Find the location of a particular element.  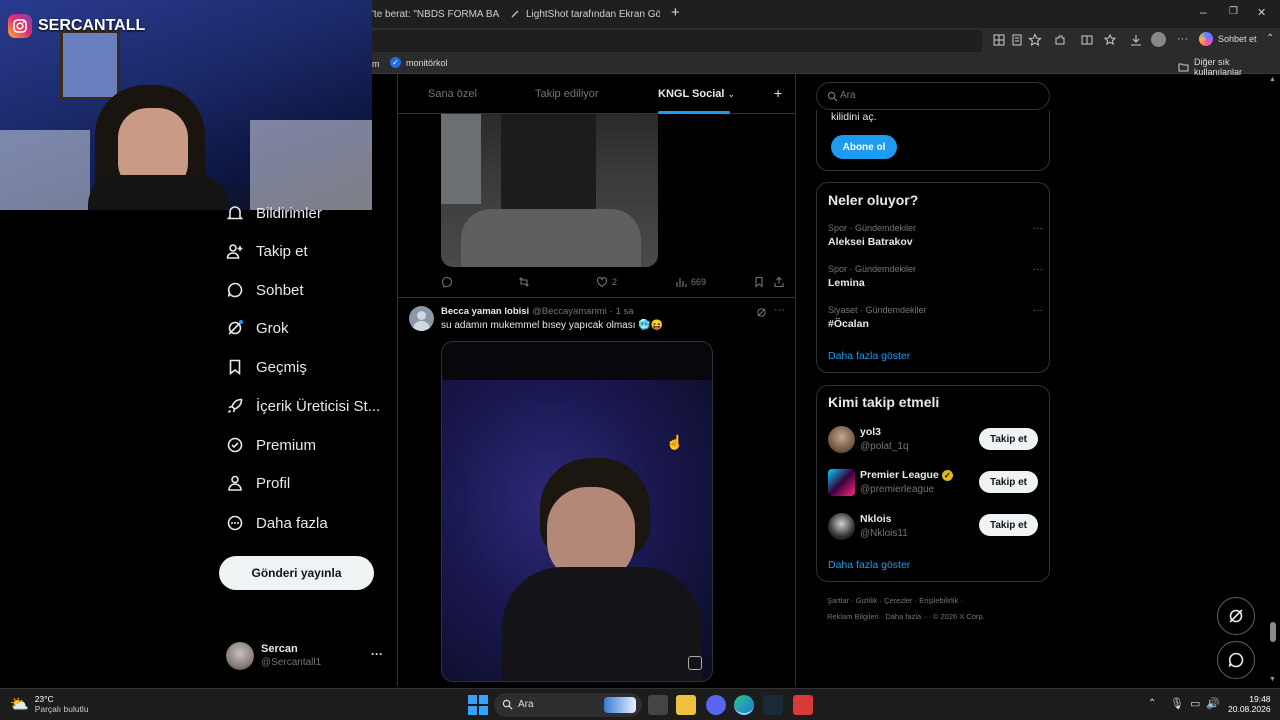

tab-following: Takip ediliyor is located at coordinates (567, 94).